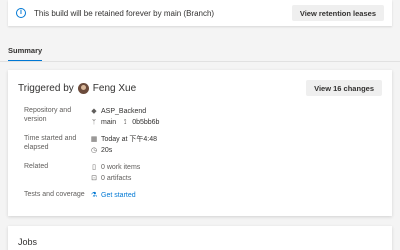 Image resolution: width=400 pixels, height=250 pixels. What do you see at coordinates (50, 143) in the screenshot?
I see `time-label: Time started and elapsed` at bounding box center [50, 143].